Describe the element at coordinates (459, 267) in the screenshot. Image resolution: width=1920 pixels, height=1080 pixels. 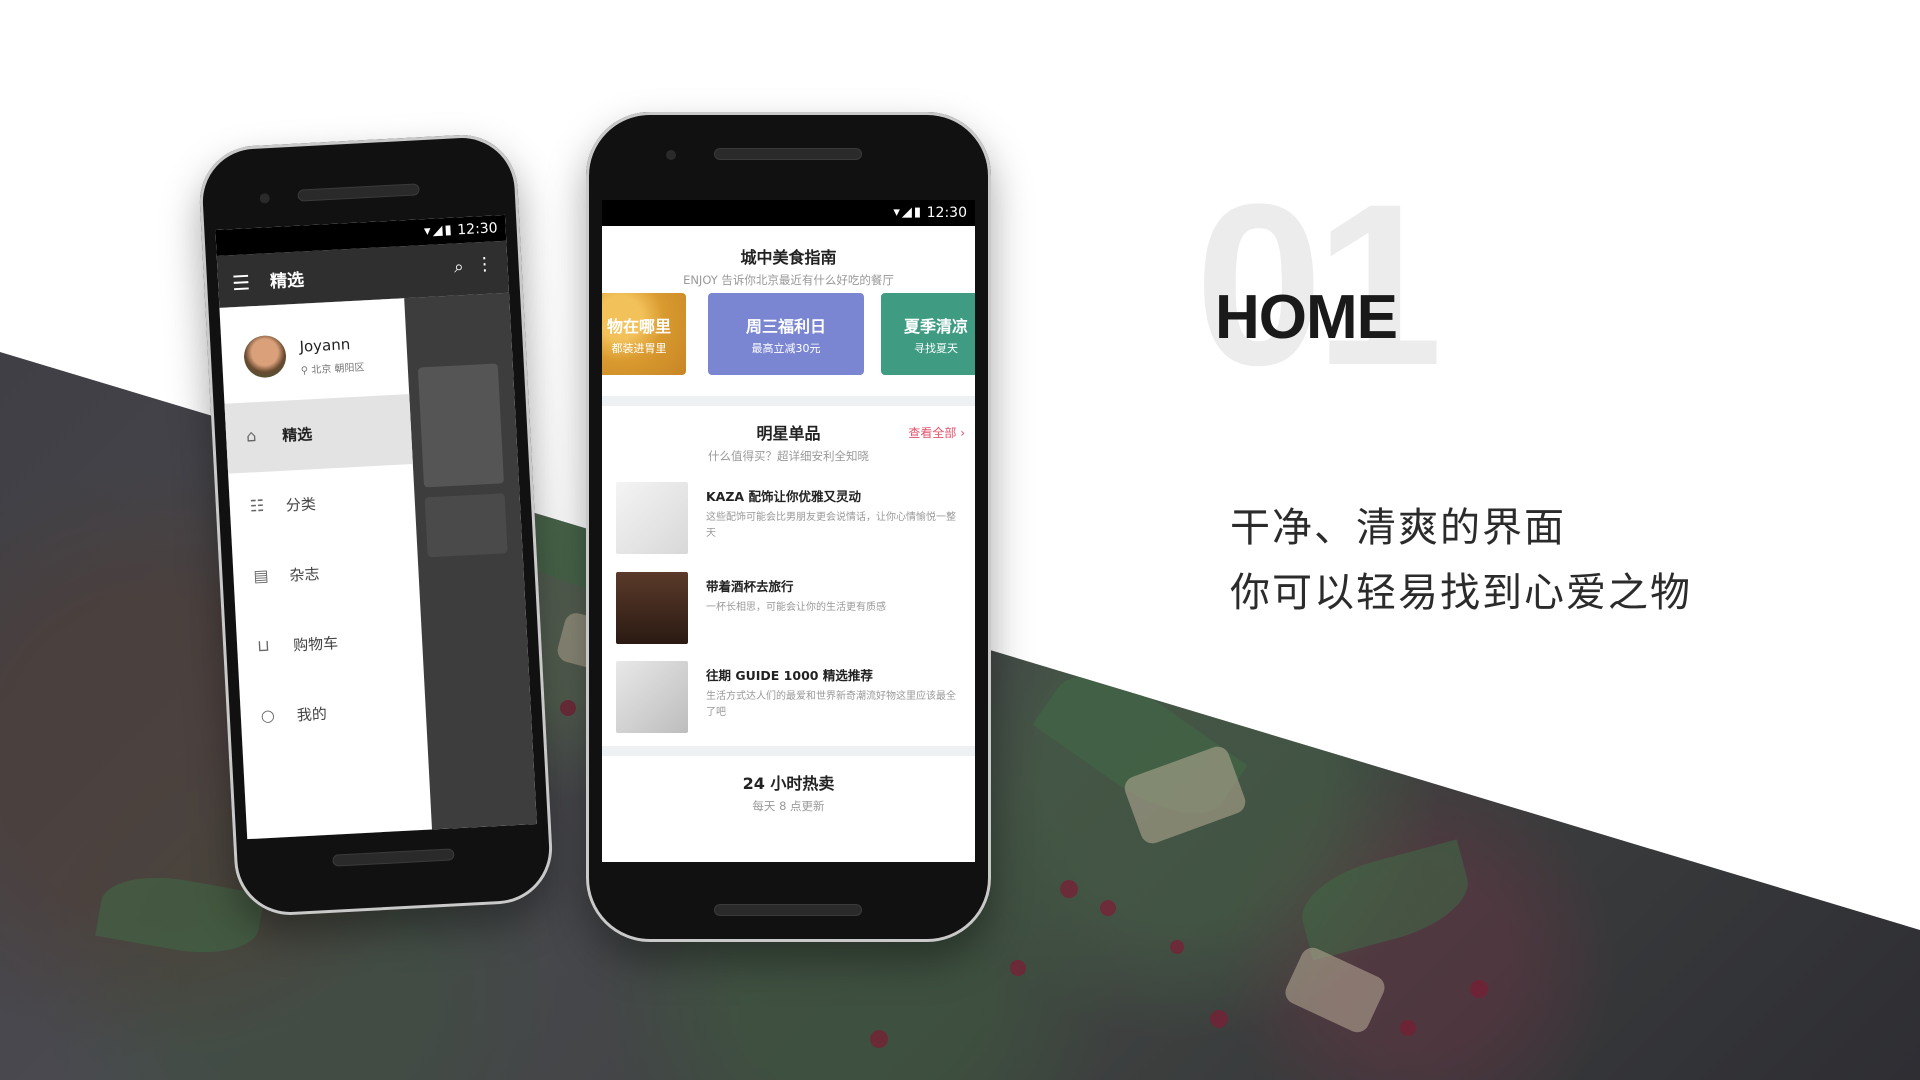
I see `search-icon: ⌕` at that location.